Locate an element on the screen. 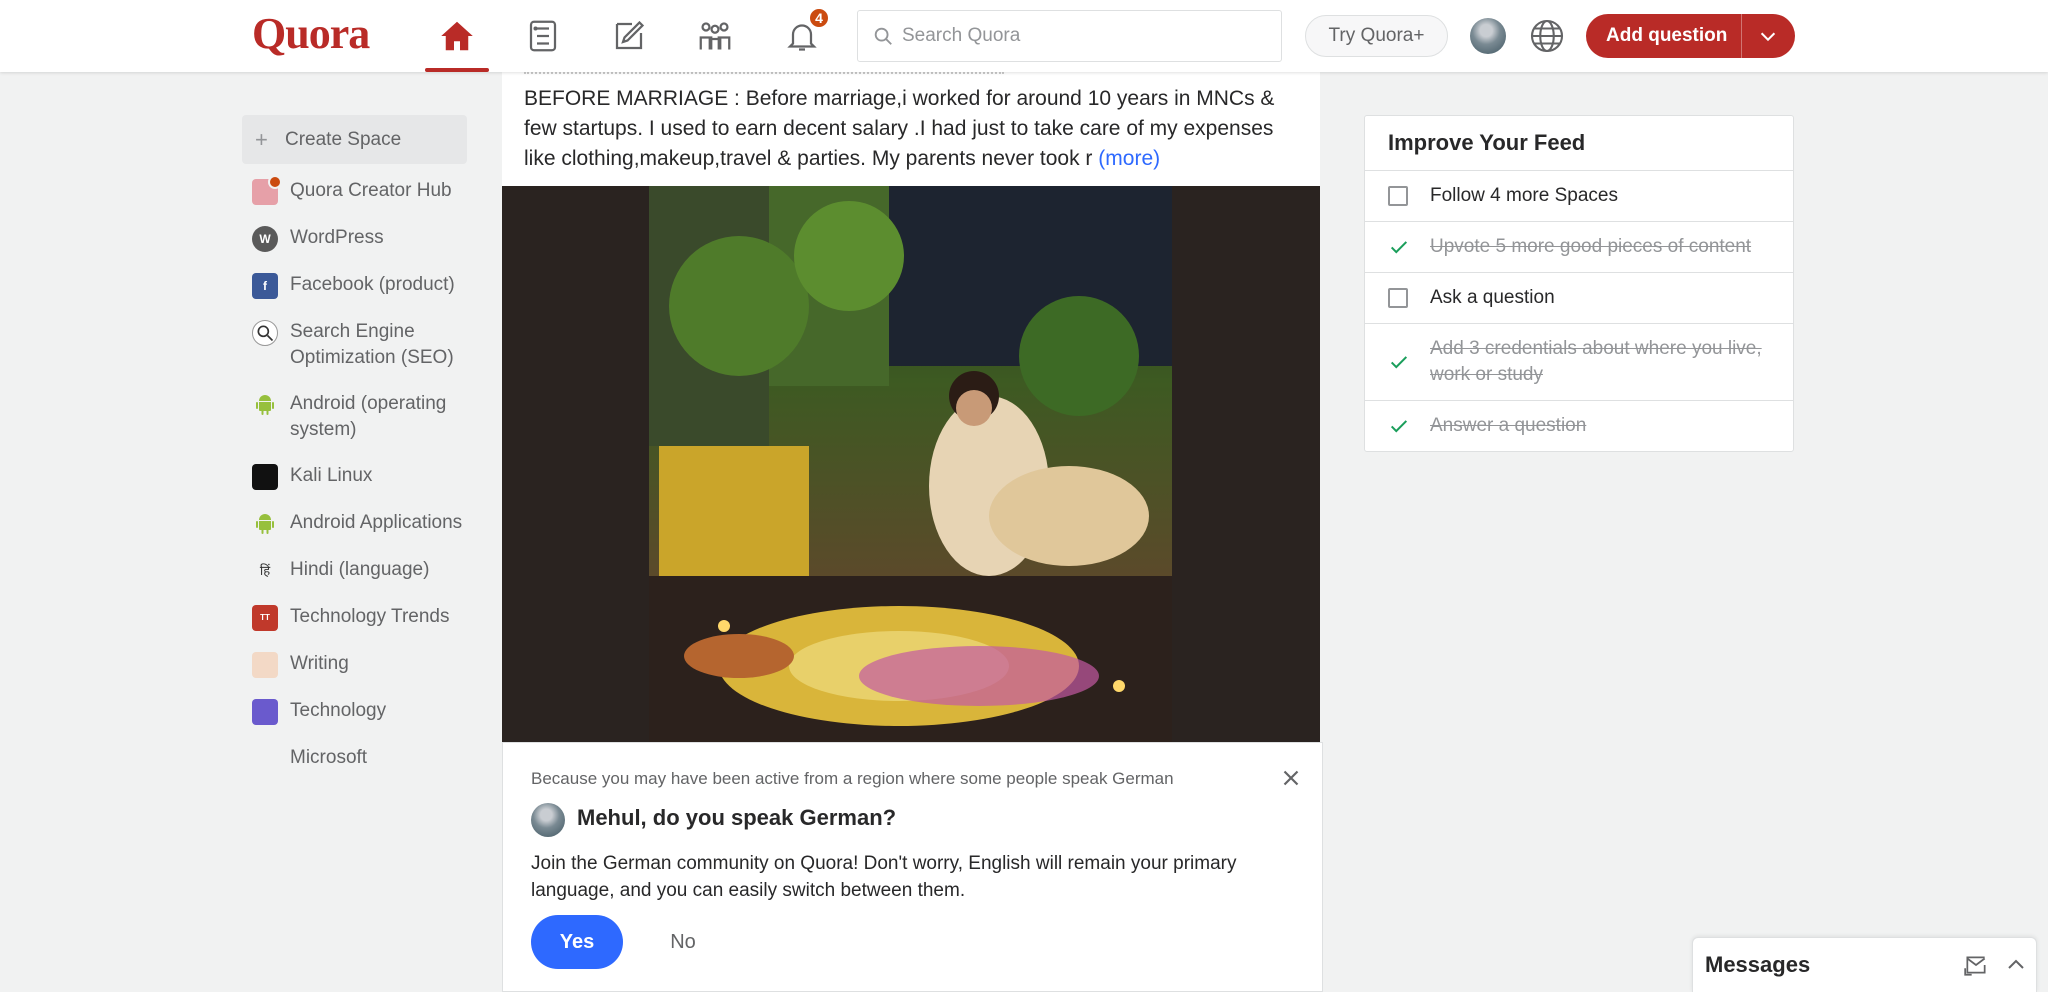 The image size is (2048, 992). facebook-icon: f is located at coordinates (265, 286).